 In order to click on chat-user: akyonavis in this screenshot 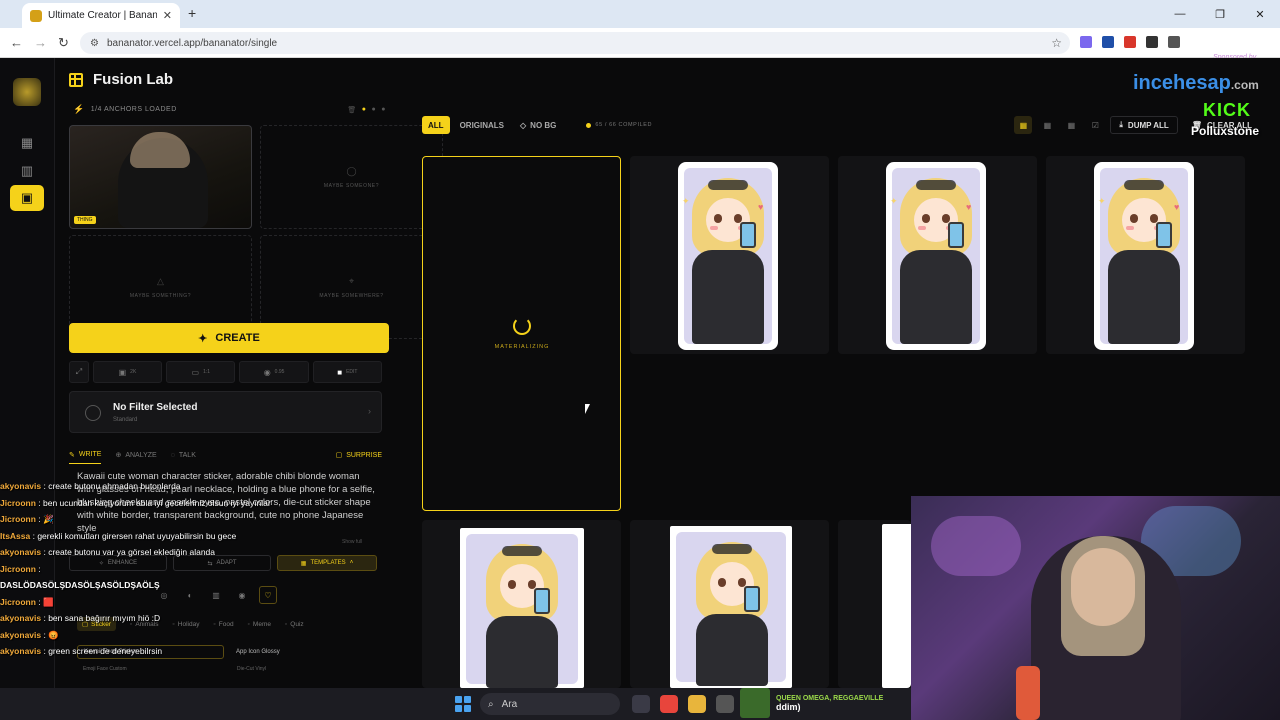, I will do `click(21, 552)`.